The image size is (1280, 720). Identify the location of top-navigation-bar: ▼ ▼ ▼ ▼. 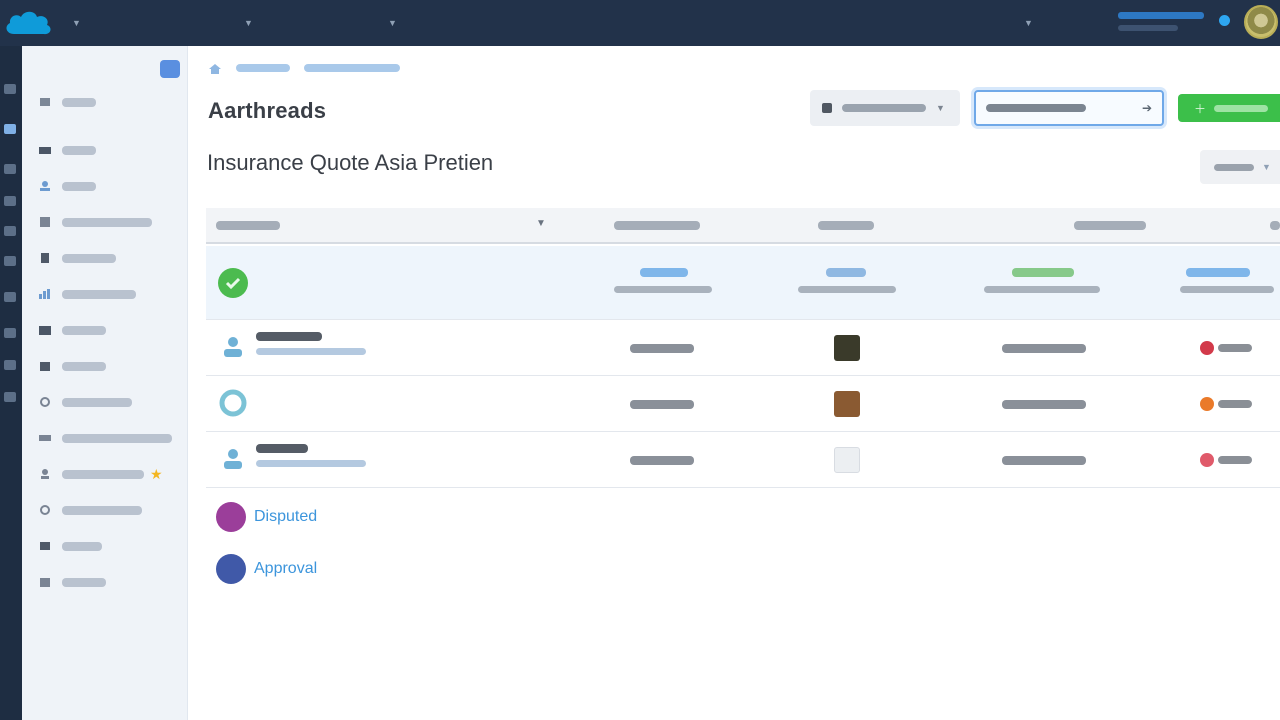
(640, 23).